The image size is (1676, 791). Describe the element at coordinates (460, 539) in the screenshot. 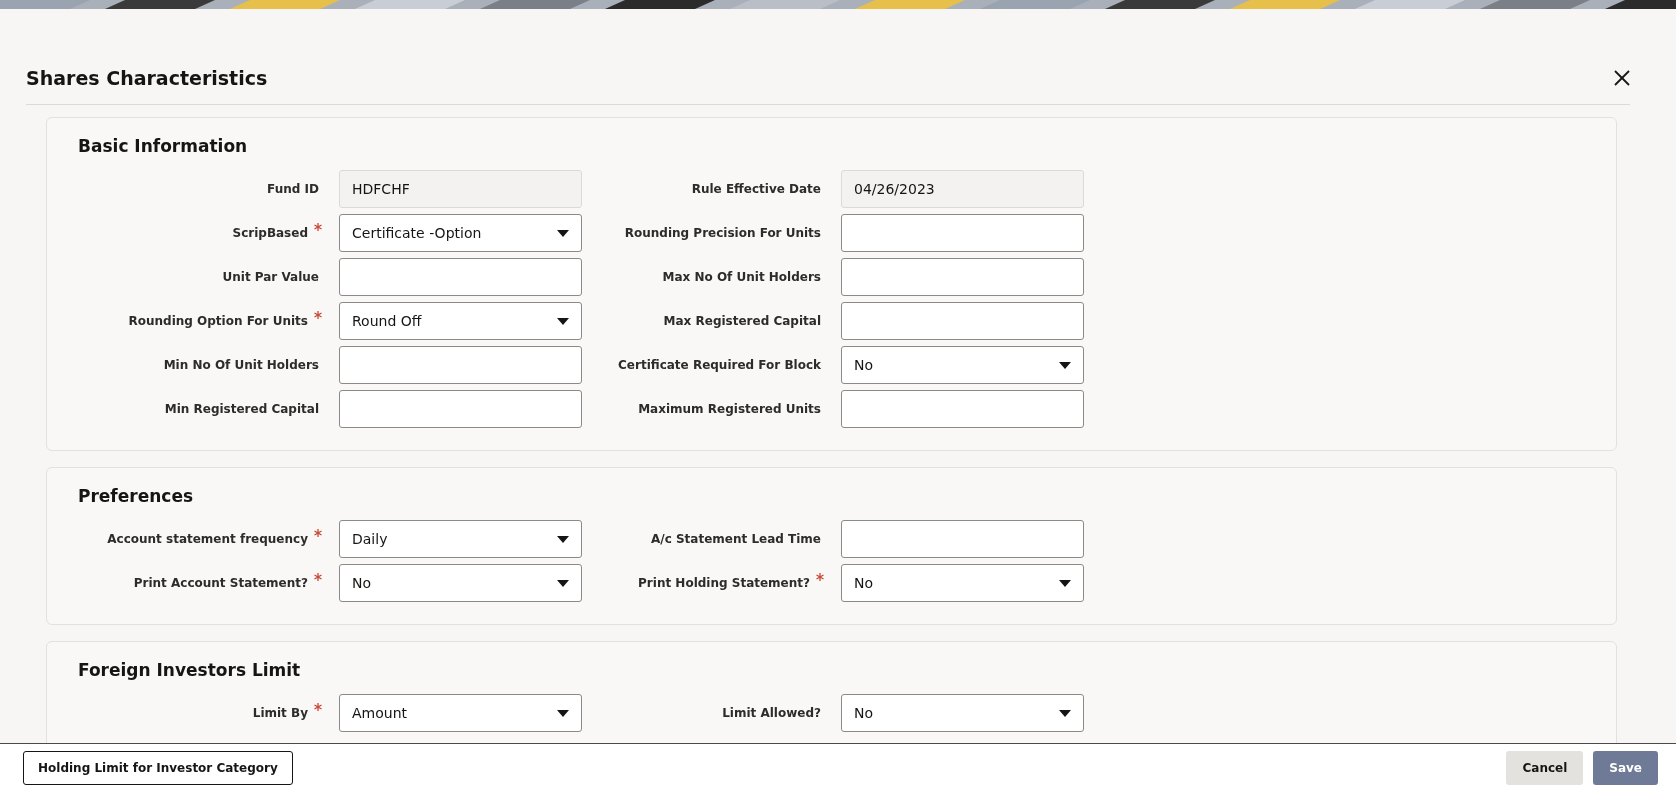

I see `dropdown-field: Daily` at that location.